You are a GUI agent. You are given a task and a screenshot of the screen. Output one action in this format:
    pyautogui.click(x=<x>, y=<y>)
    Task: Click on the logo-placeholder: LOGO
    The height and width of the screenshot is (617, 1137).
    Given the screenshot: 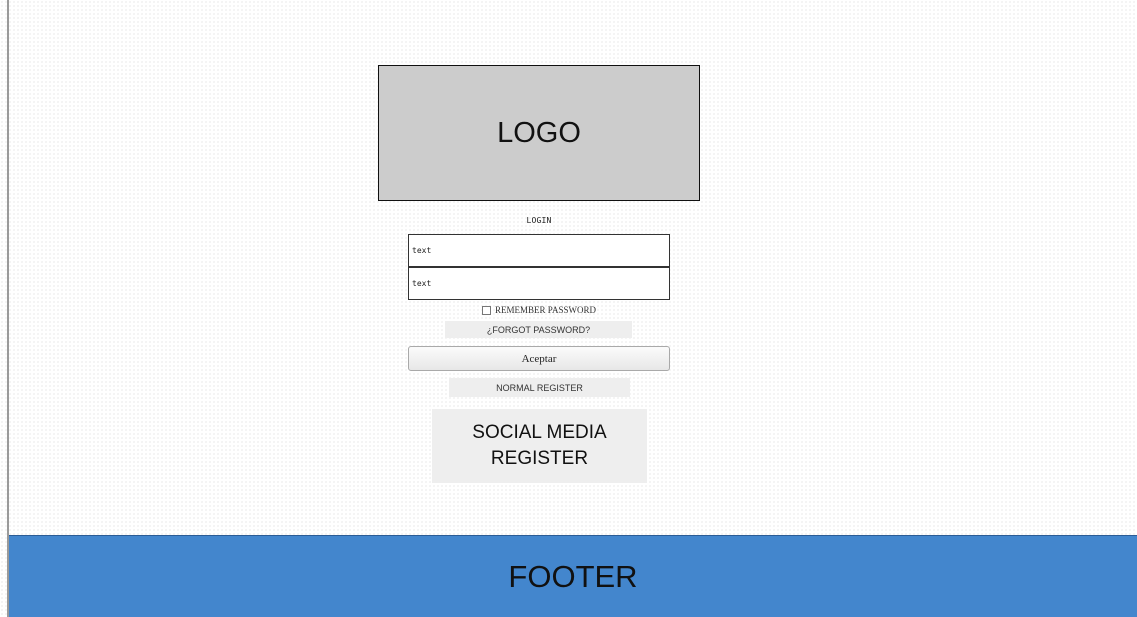 What is the action you would take?
    pyautogui.click(x=539, y=133)
    